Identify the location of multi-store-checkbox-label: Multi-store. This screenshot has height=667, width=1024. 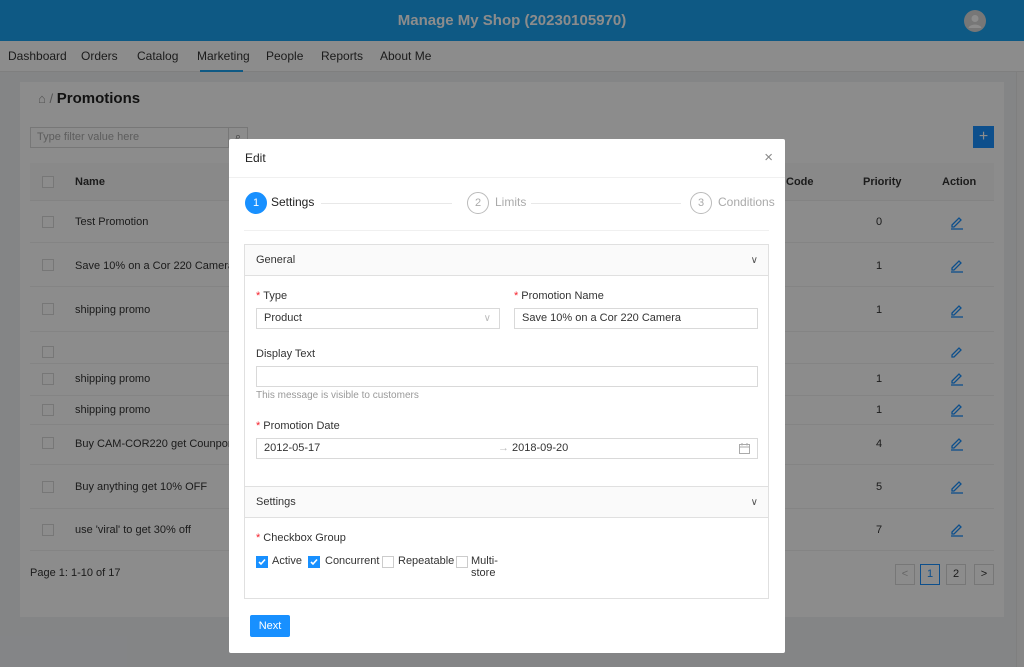
(484, 567).